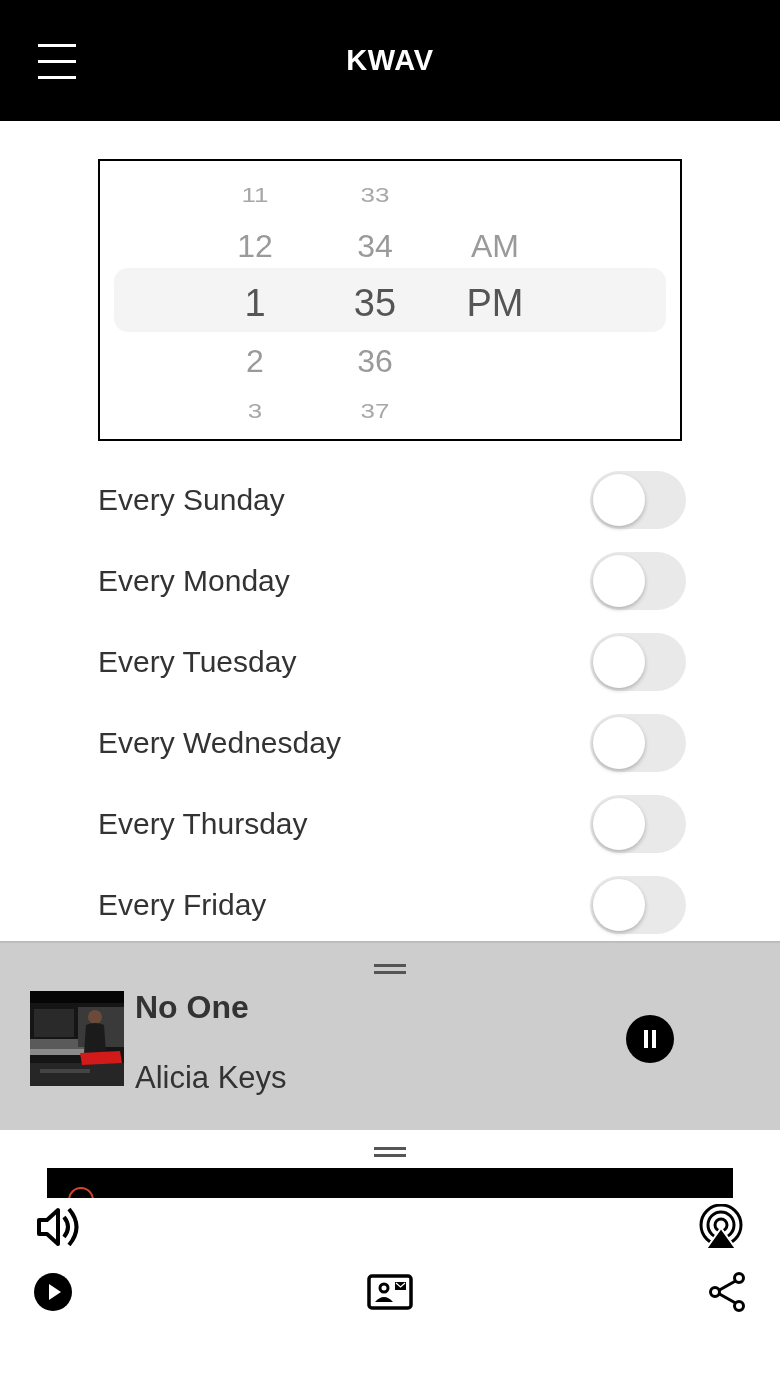  Describe the element at coordinates (721, 1227) in the screenshot. I see `airplay-icon` at that location.